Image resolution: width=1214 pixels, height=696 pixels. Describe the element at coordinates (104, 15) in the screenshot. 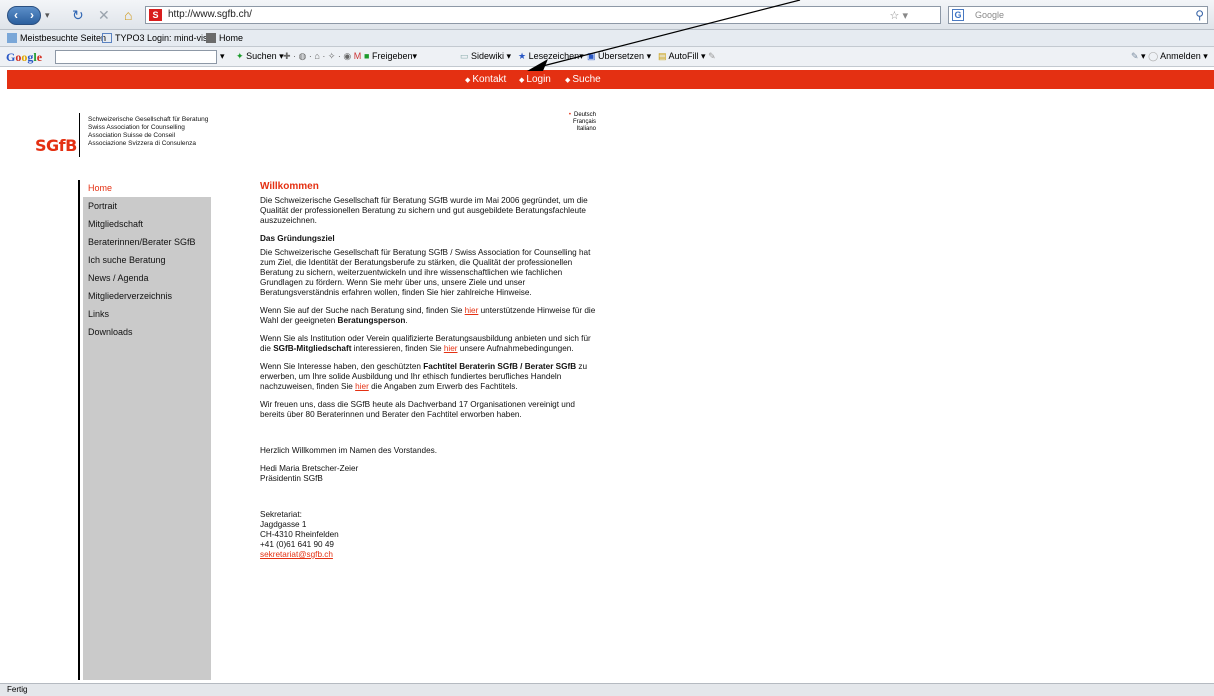

I see `stop-icon: ✕` at that location.